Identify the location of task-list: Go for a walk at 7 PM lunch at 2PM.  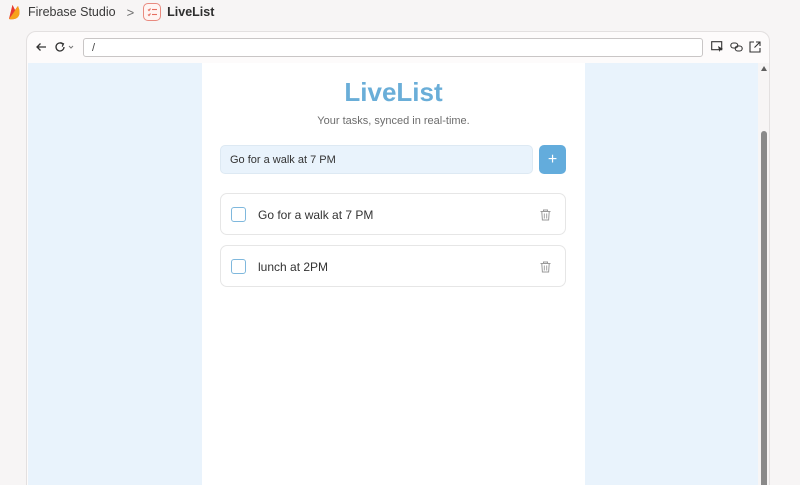
(393, 245).